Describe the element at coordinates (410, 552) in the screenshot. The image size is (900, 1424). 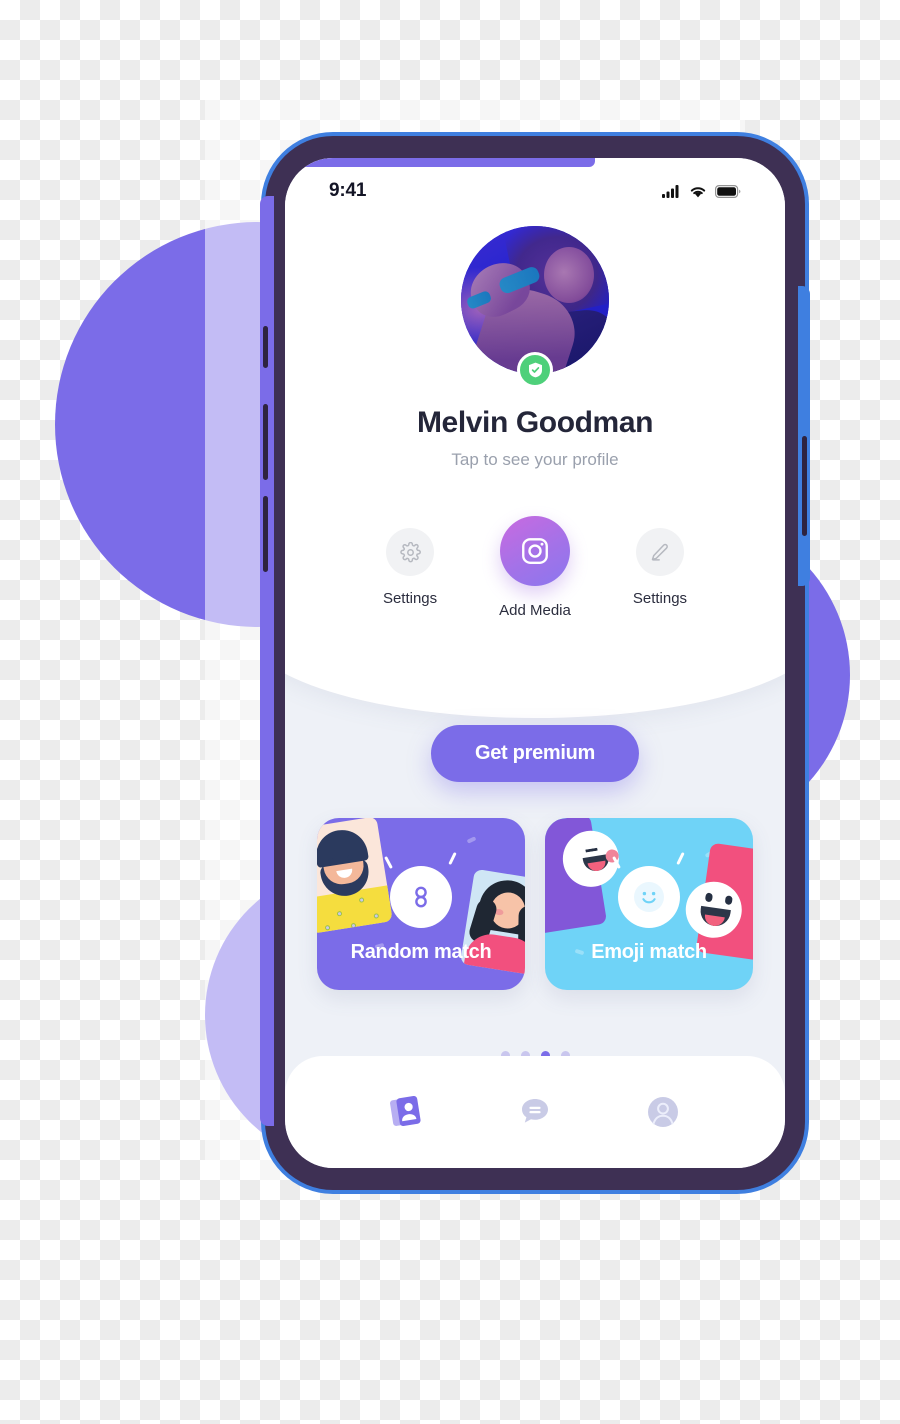
I see `gear-icon` at that location.